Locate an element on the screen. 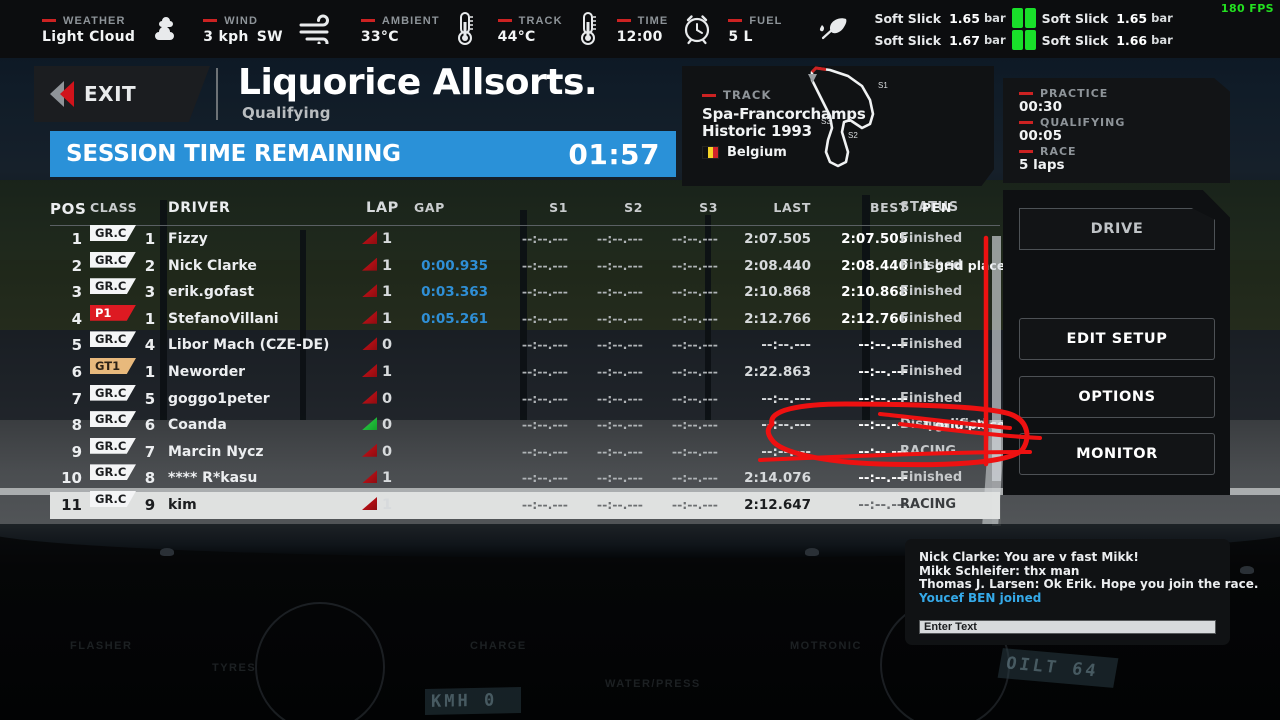 This screenshot has height=720, width=1280. column-header-class: CLASS is located at coordinates (114, 207).